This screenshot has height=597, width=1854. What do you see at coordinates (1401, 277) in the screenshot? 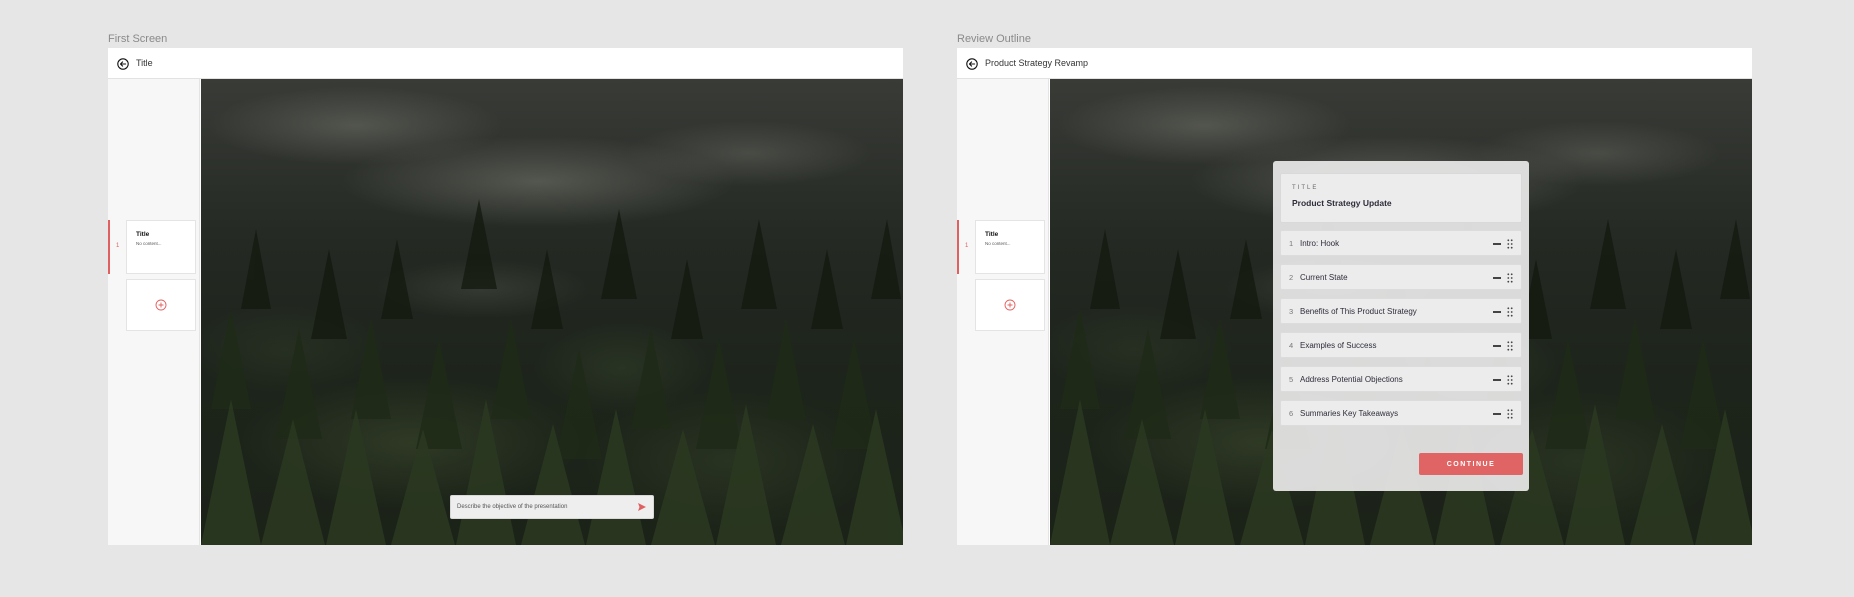
I see `outline-item: 2 Current State` at bounding box center [1401, 277].